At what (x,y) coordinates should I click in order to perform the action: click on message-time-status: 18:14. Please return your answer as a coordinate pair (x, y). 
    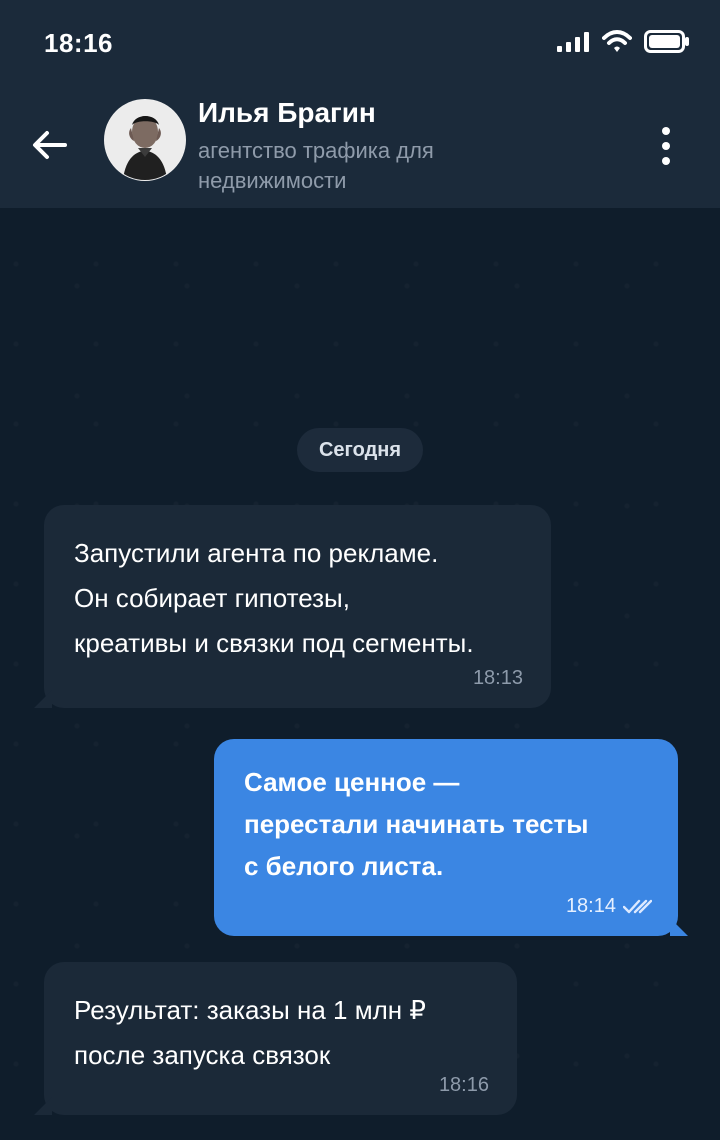
    Looking at the image, I should click on (609, 906).